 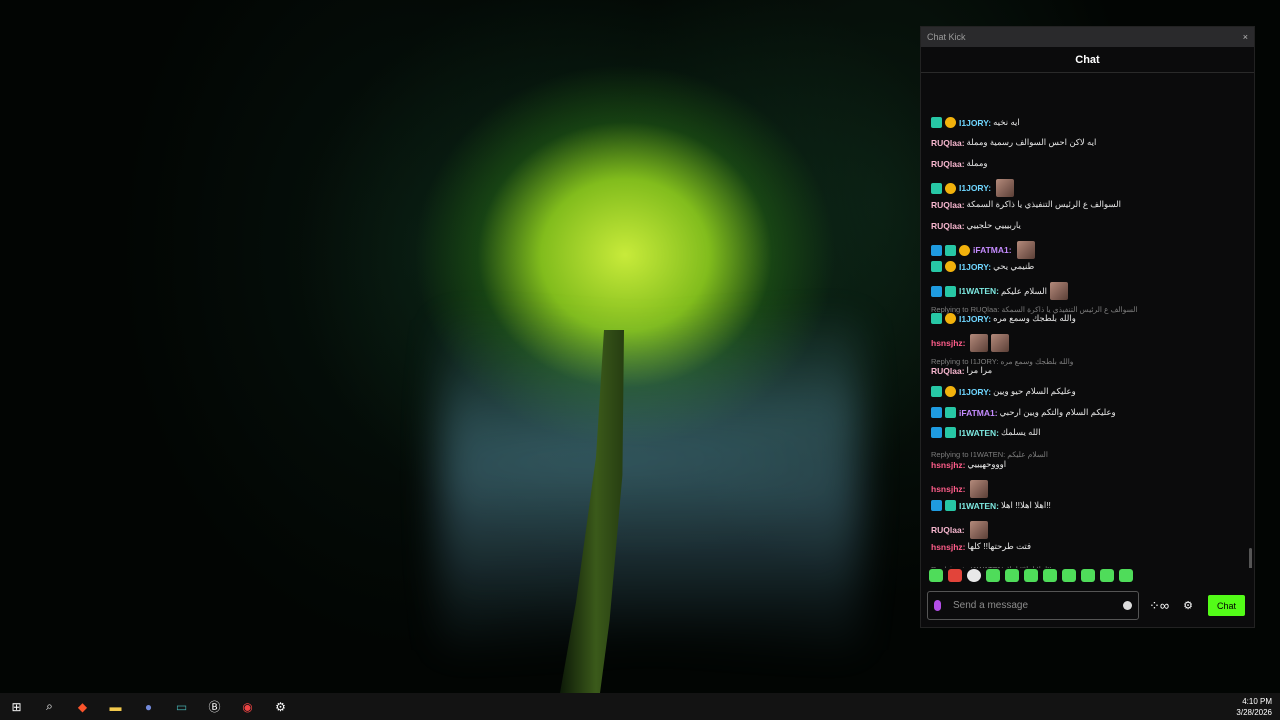 What do you see at coordinates (181, 706) in the screenshot?
I see `terminal-icon: ▭` at bounding box center [181, 706].